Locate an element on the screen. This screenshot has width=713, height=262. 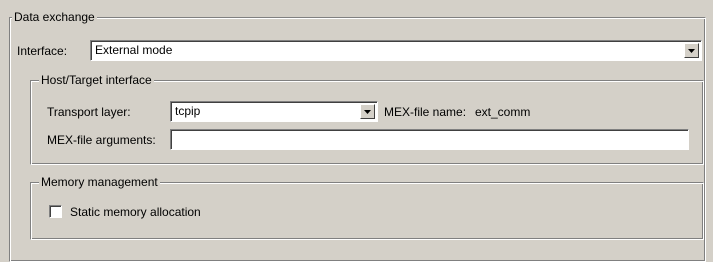
transport-layer-selected-value: tcpip is located at coordinates (188, 111).